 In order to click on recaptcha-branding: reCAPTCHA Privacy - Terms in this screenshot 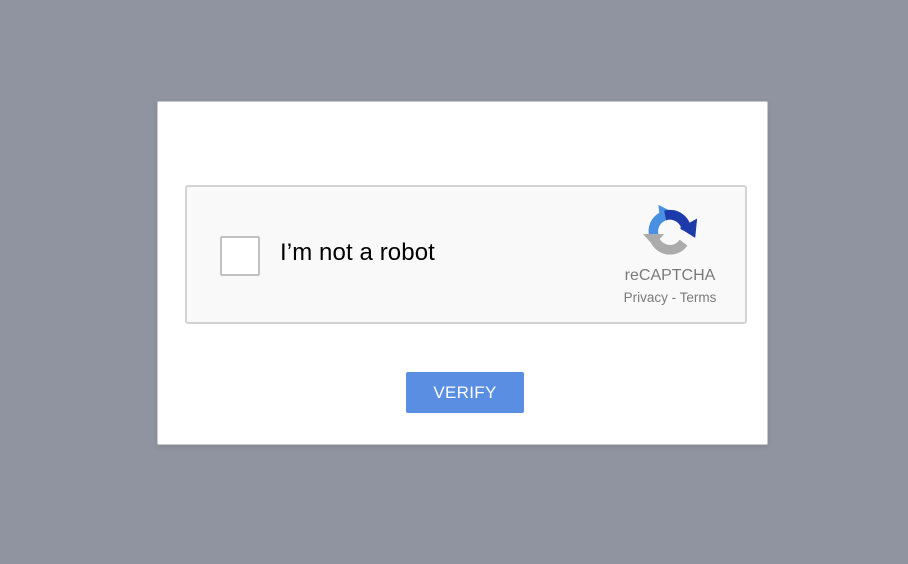, I will do `click(670, 253)`.